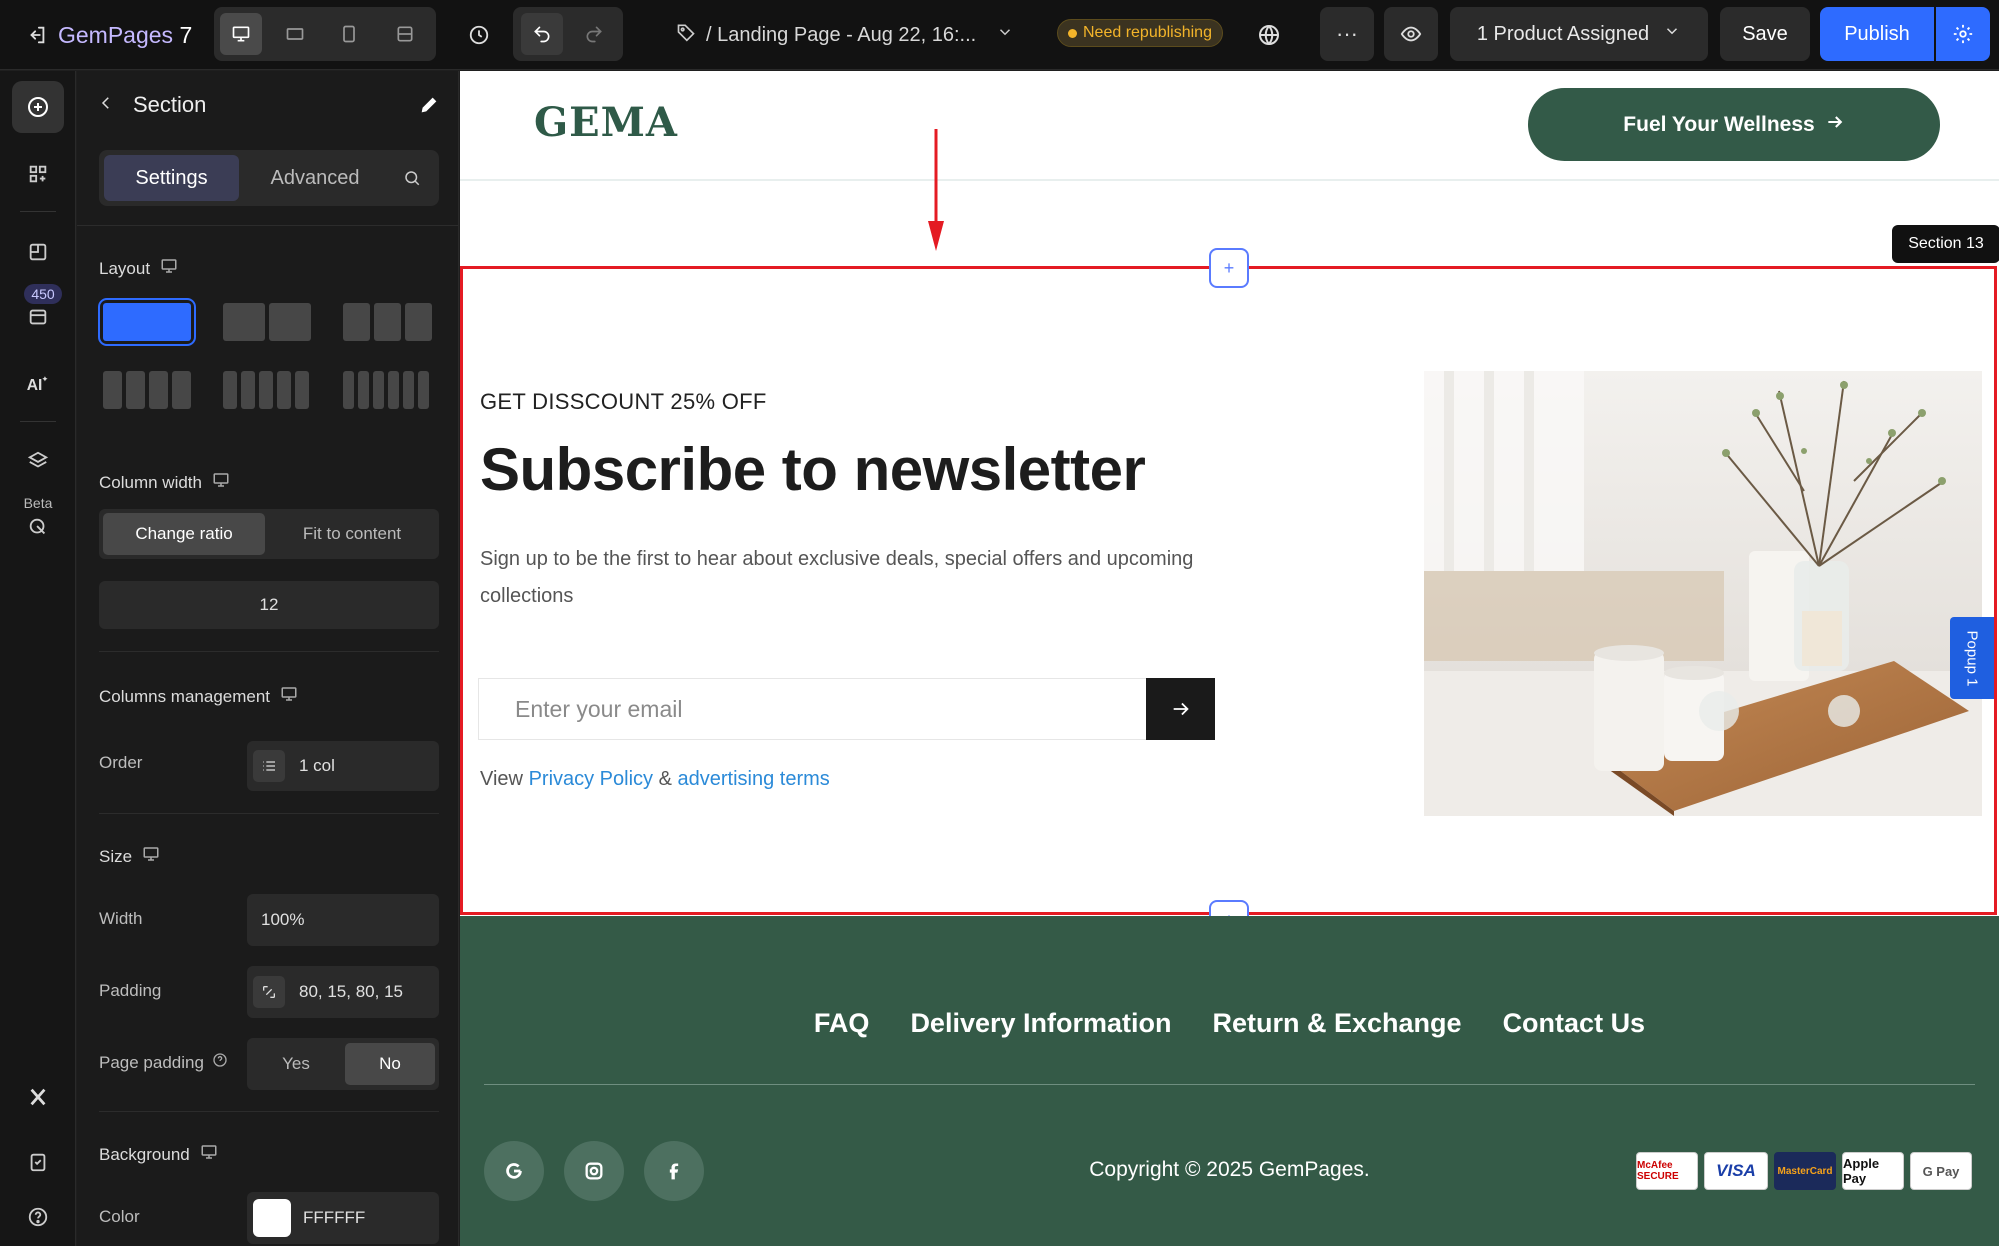  Describe the element at coordinates (623, 402) in the screenshot. I see `discount-kicker: GET DISSCOUNT 25% OFF` at that location.